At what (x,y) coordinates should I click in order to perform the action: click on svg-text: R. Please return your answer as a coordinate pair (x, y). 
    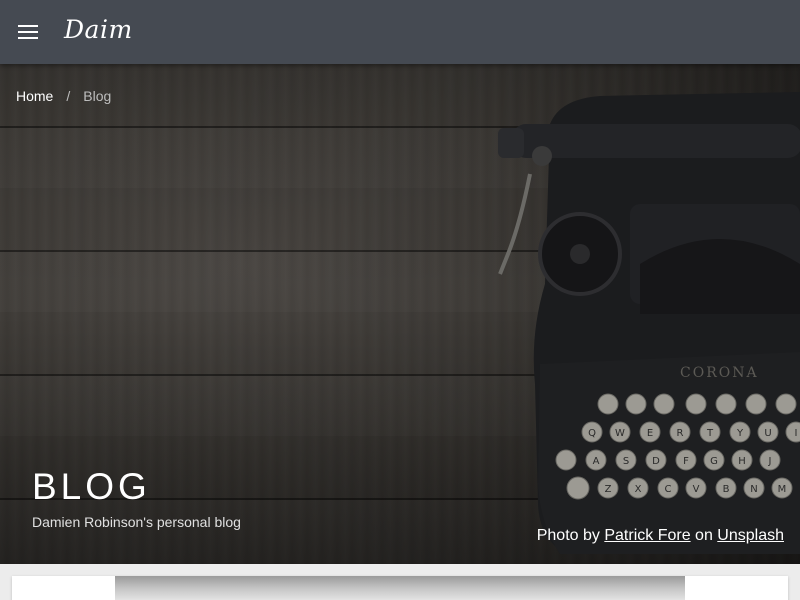
    Looking at the image, I should click on (680, 433).